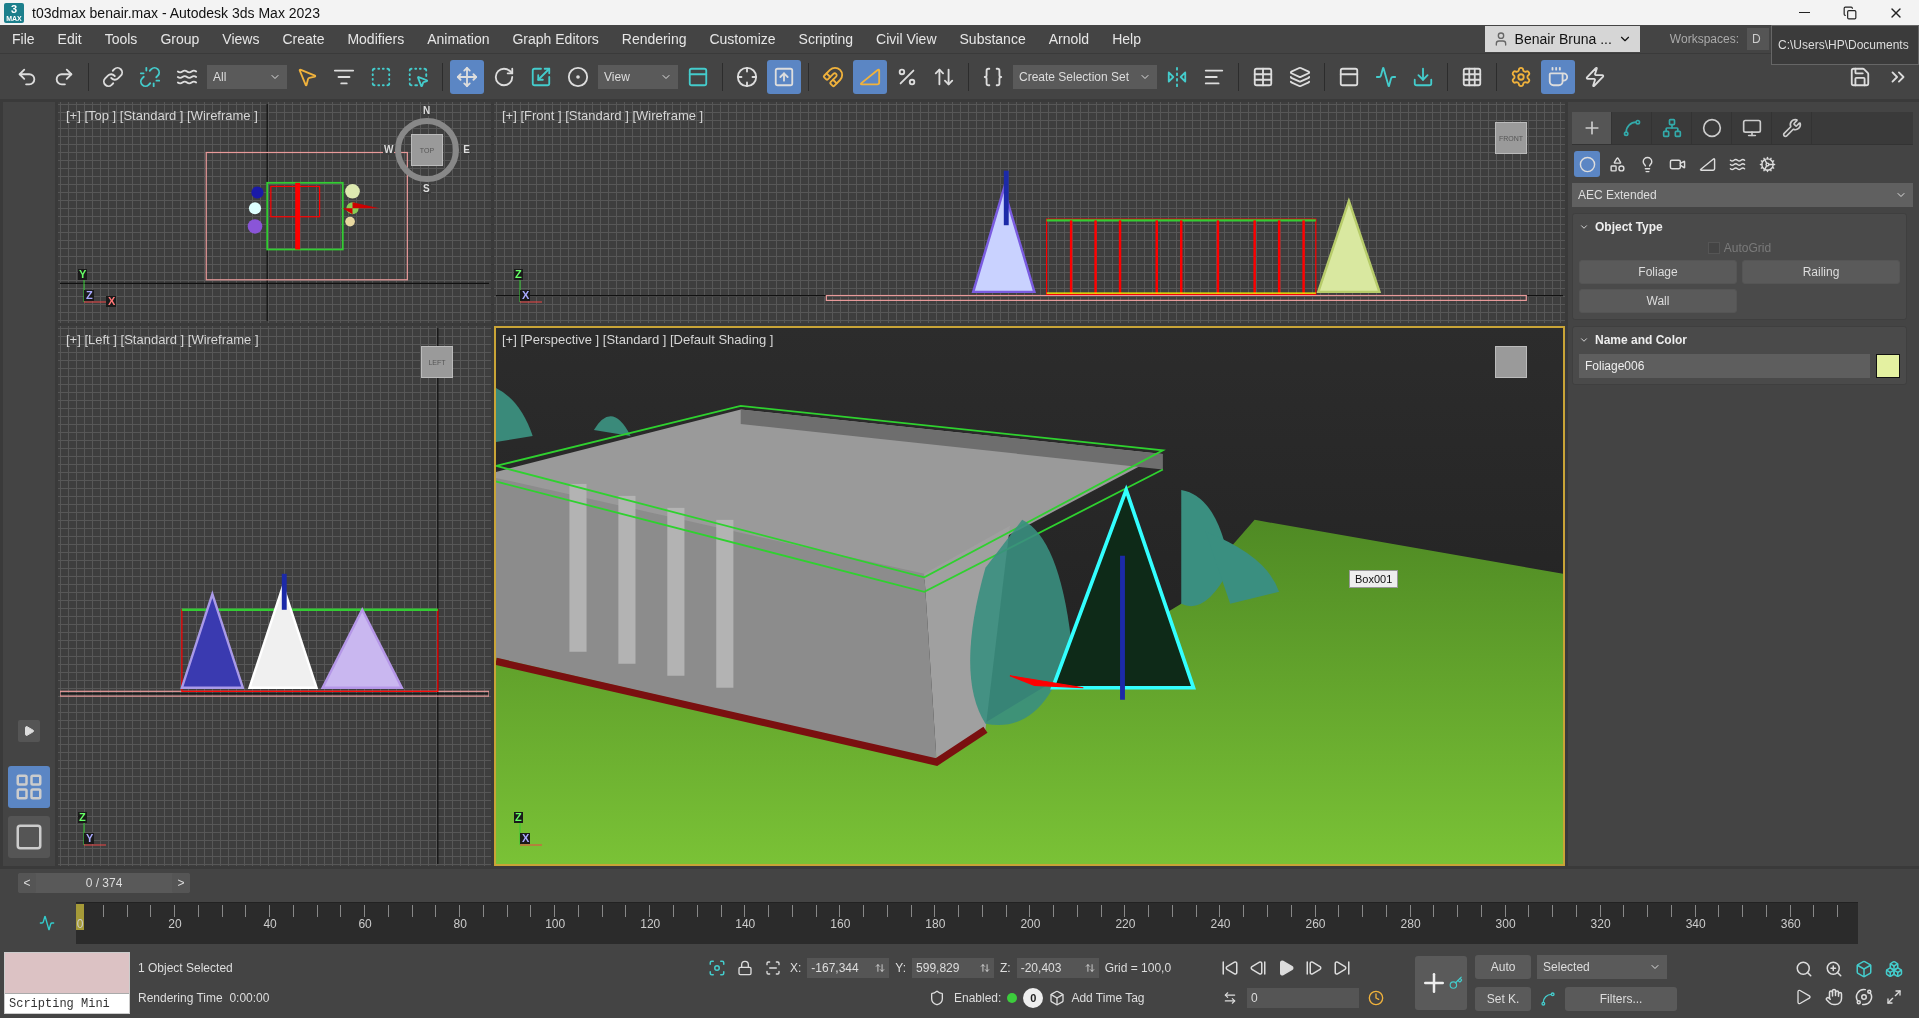 Image resolution: width=1919 pixels, height=1018 pixels. What do you see at coordinates (1376, 998) in the screenshot?
I see `clock-icon` at bounding box center [1376, 998].